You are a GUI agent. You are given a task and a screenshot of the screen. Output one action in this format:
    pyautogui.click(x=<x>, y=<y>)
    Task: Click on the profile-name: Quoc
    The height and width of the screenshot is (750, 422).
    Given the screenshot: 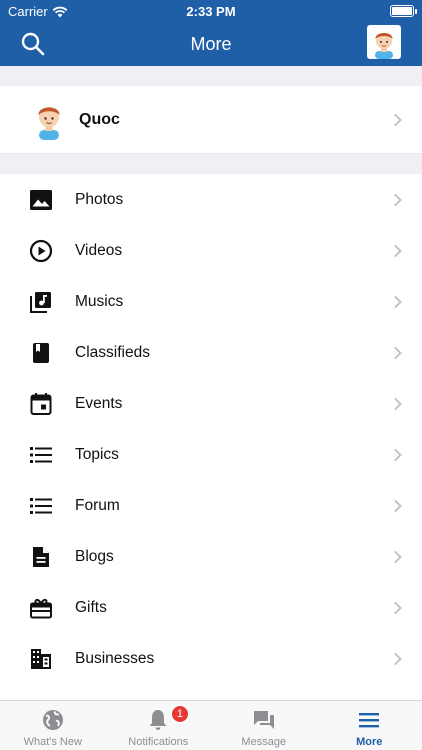 What is the action you would take?
    pyautogui.click(x=99, y=119)
    